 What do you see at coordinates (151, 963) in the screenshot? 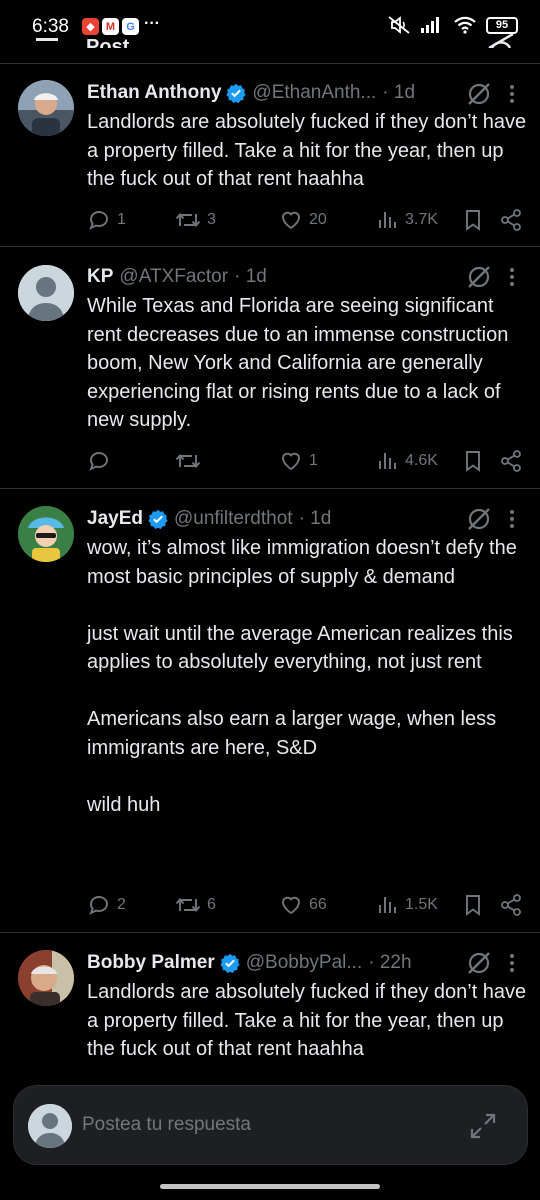
I see `display-name: Bobby Palmer` at bounding box center [151, 963].